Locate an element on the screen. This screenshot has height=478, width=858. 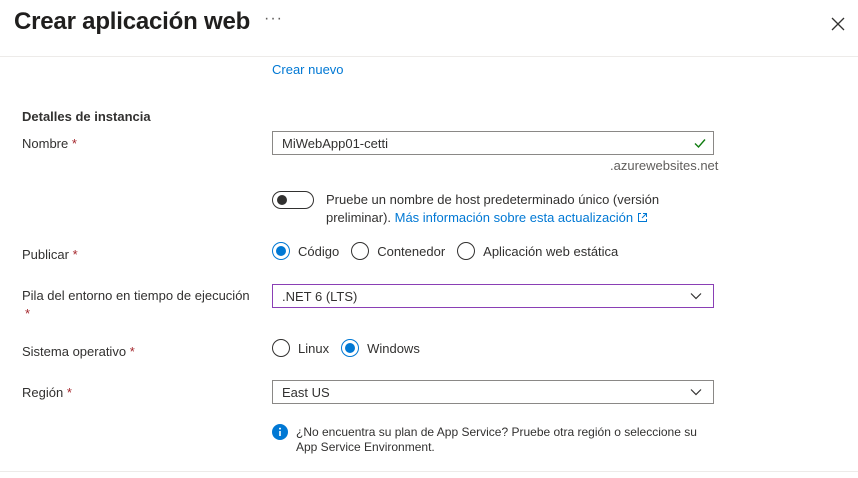
runtime-select-value: .NET 6 (LTS) is located at coordinates (320, 296).